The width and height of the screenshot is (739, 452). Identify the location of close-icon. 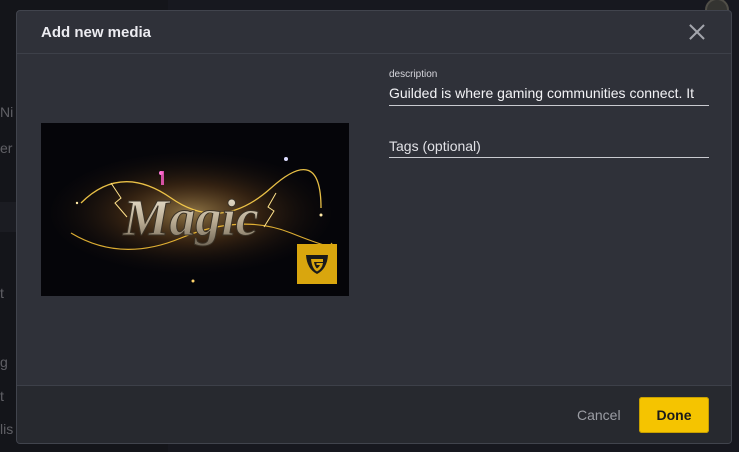
(697, 32).